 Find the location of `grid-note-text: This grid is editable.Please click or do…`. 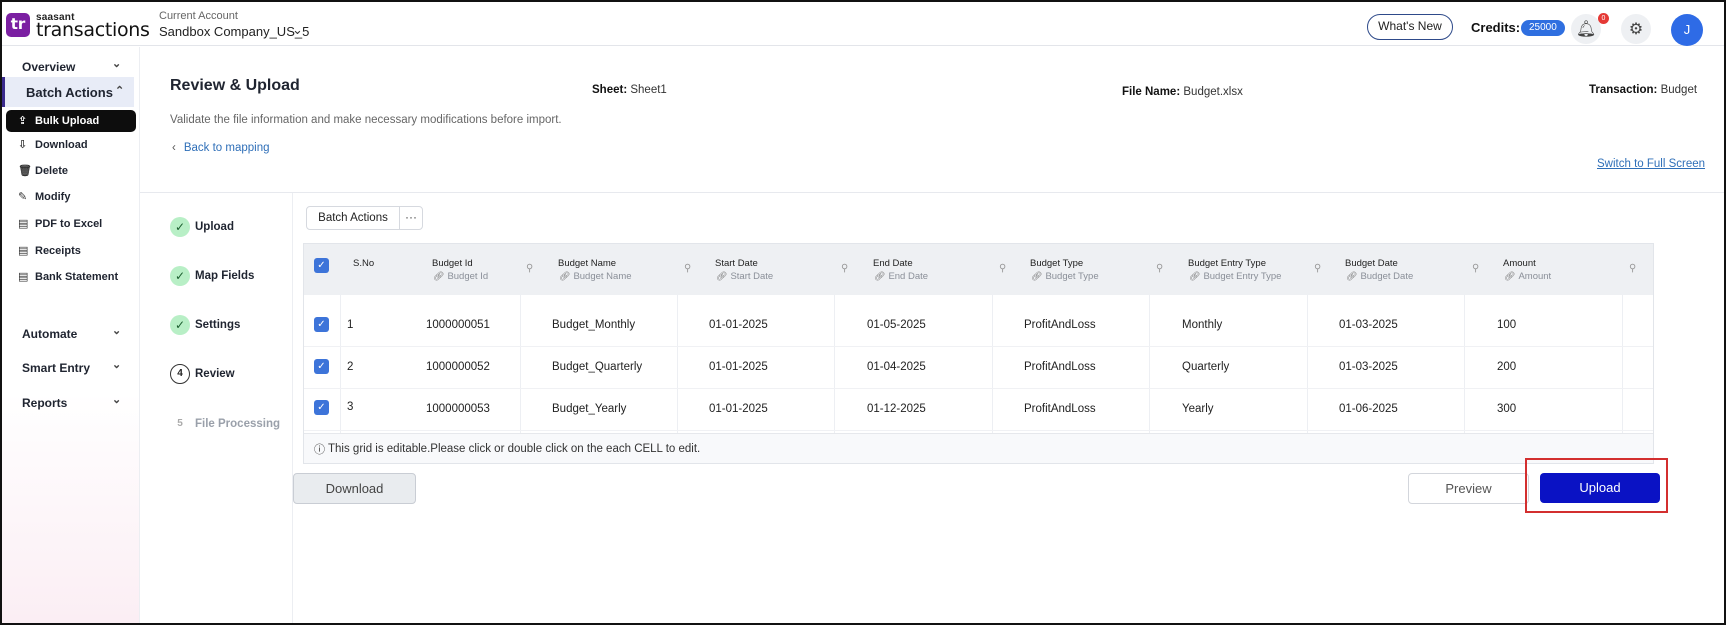

grid-note-text: This grid is editable.Please click or do… is located at coordinates (514, 449).